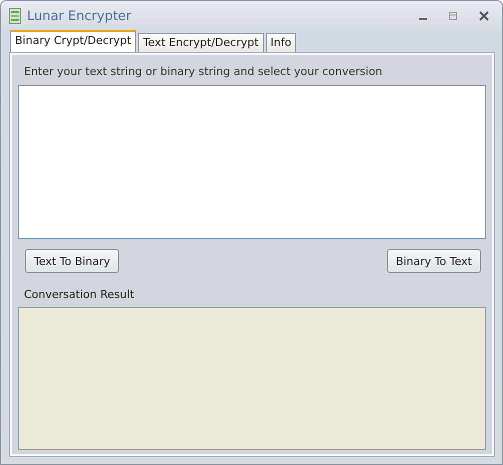  I want to click on maximize-icon, so click(453, 16).